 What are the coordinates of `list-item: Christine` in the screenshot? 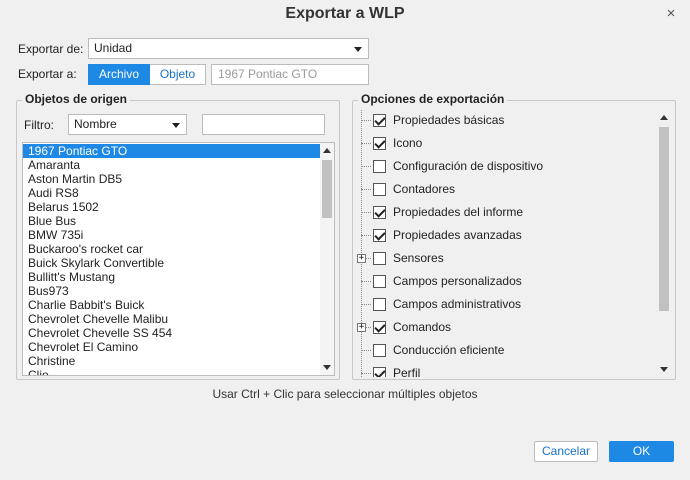 It's located at (171, 361).